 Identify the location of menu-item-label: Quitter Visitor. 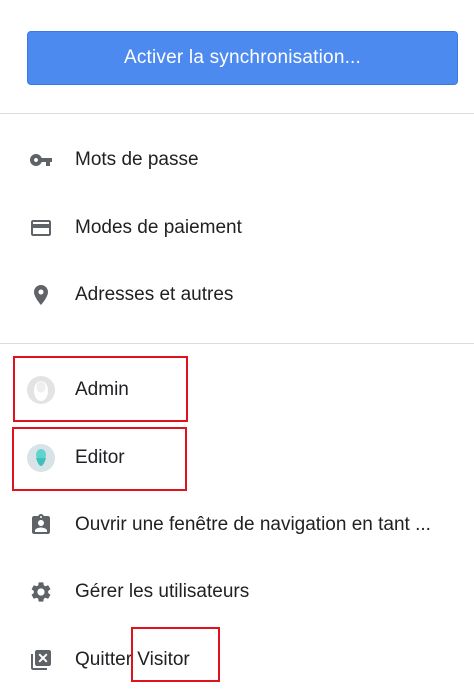
(132, 659).